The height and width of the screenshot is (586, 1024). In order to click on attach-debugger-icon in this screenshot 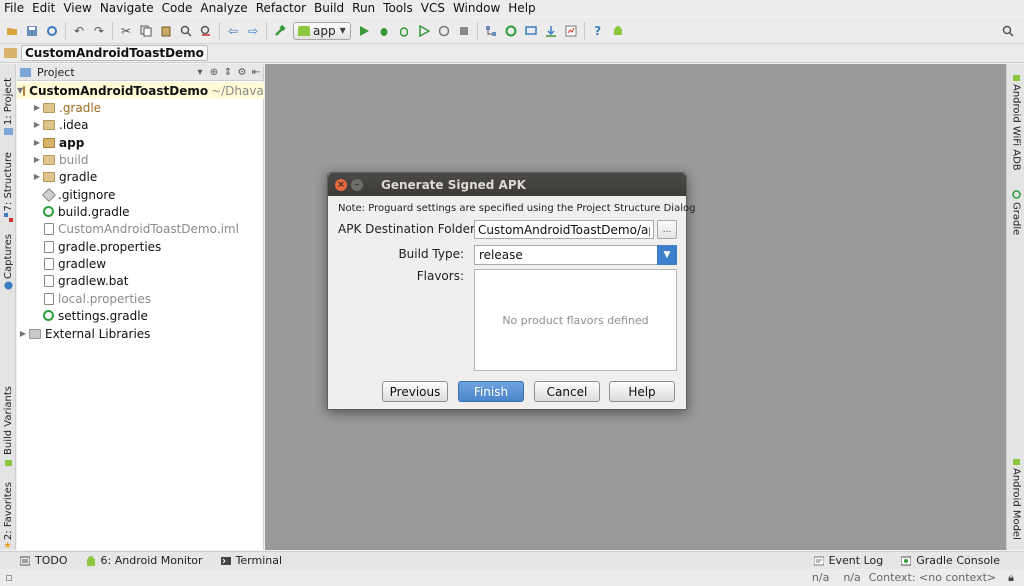, I will do `click(404, 31)`.